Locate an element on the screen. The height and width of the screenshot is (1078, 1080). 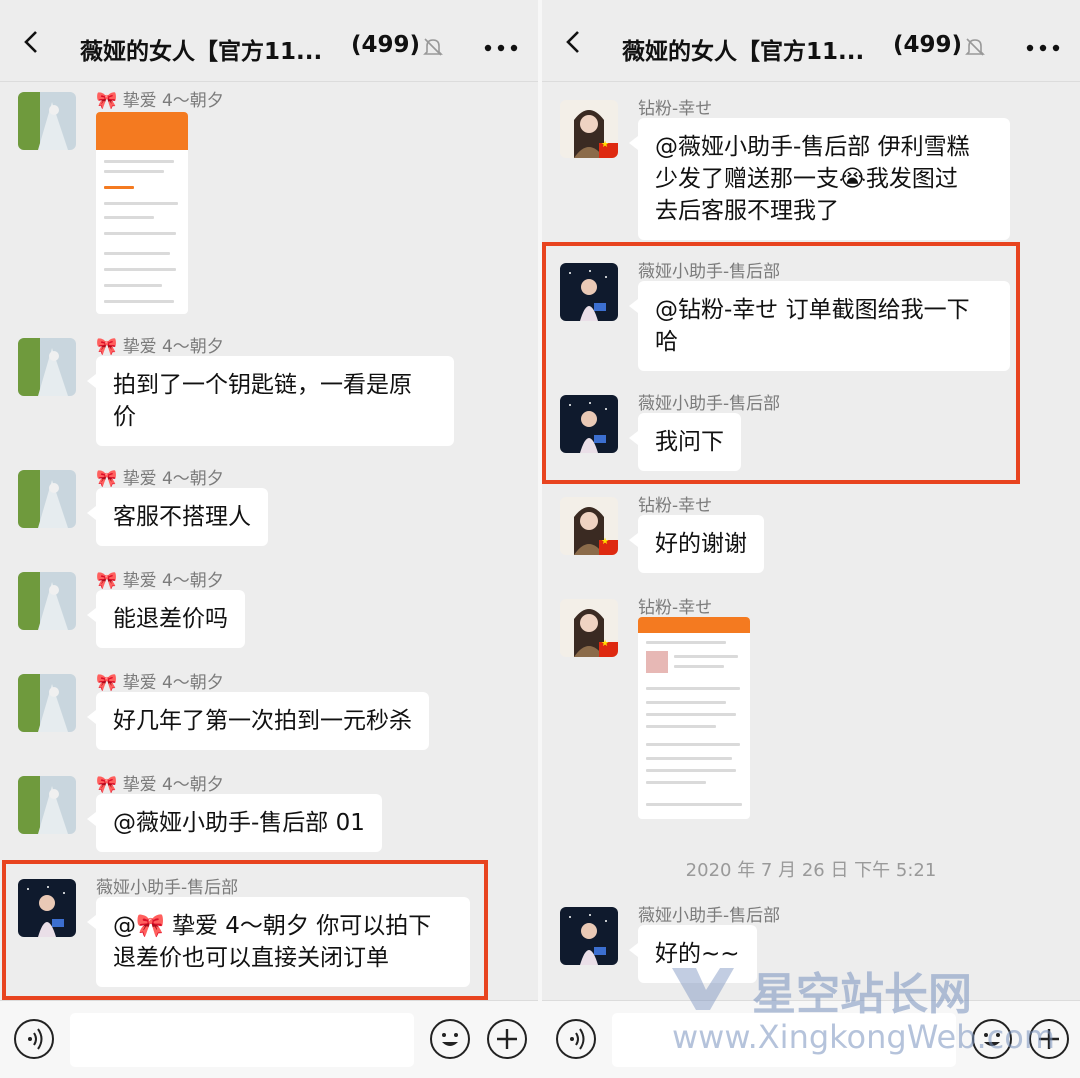
message-text: 去后客服不理我了 is located at coordinates (747, 211).